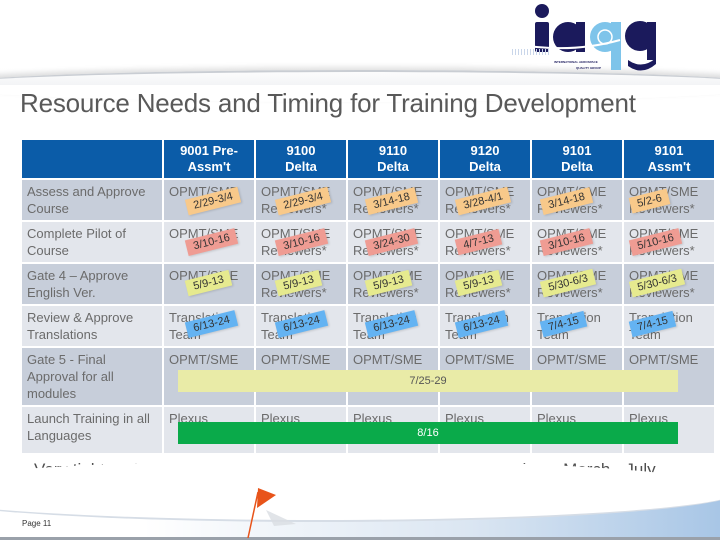 This screenshot has height=540, width=720. I want to click on header-9101-assmt: 9101 Assm't, so click(669, 159).